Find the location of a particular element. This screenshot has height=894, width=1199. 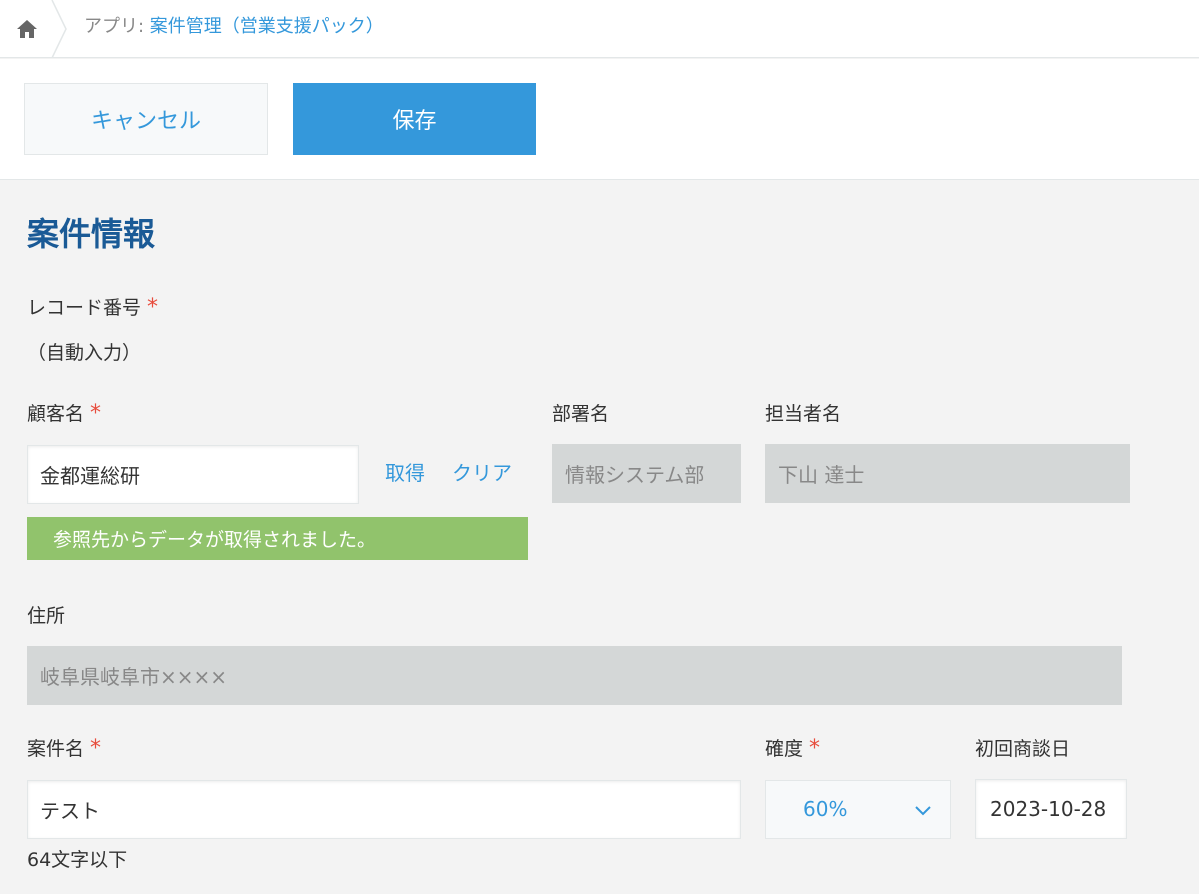

record-no-value: （自動入力） is located at coordinates (84, 353).